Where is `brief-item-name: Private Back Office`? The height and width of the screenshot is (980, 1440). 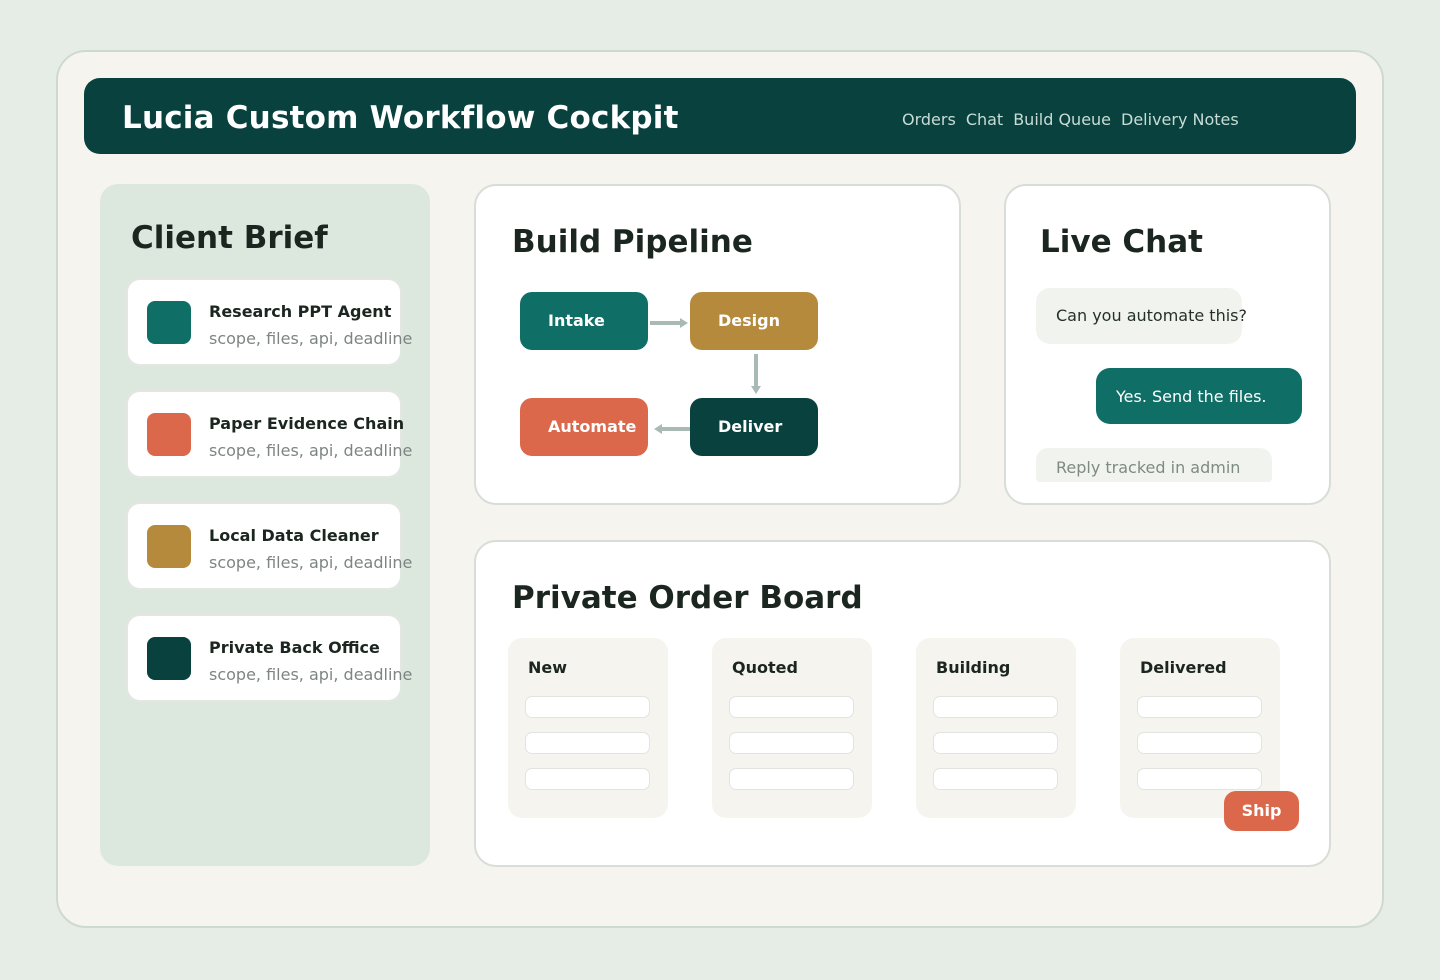
brief-item-name: Private Back Office is located at coordinates (294, 647).